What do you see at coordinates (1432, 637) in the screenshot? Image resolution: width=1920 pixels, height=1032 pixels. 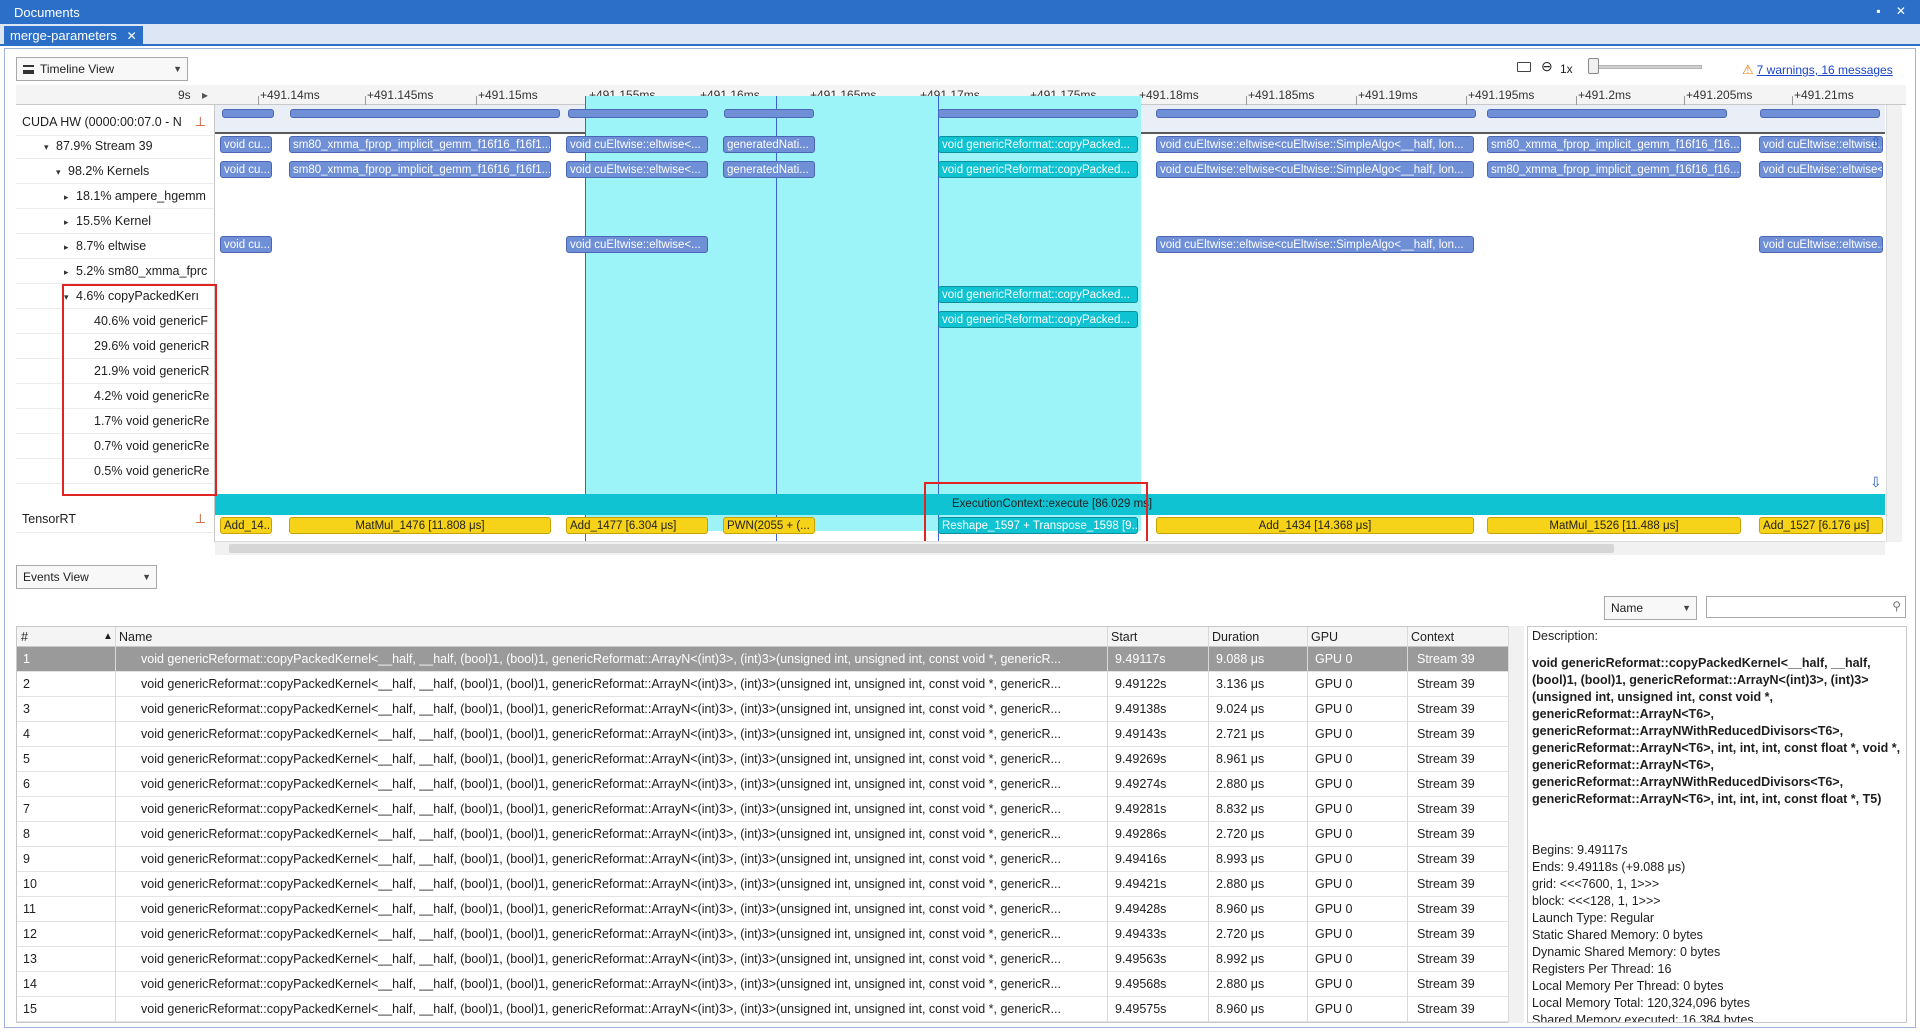 I see `col-context: Context` at bounding box center [1432, 637].